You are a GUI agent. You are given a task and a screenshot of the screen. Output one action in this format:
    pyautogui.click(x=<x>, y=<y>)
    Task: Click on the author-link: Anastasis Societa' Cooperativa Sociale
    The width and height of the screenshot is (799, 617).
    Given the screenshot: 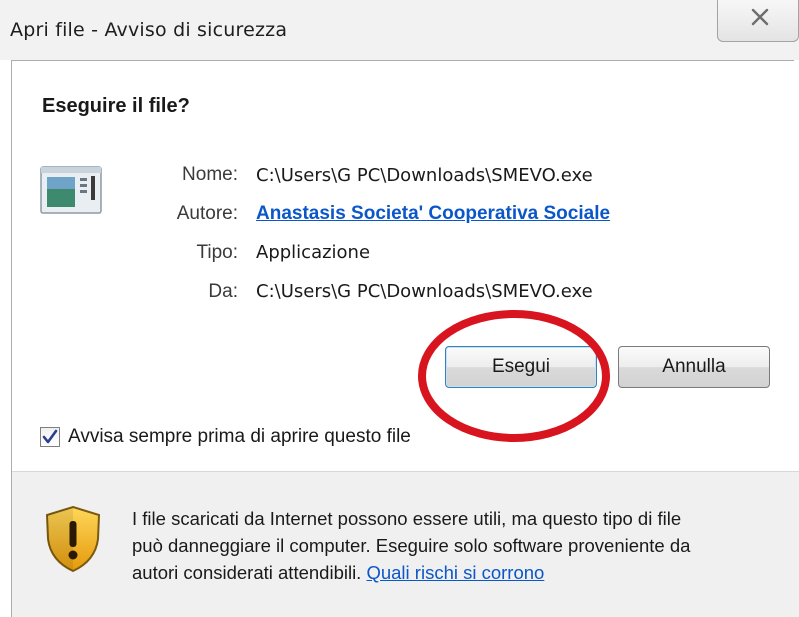 What is the action you would take?
    pyautogui.click(x=433, y=214)
    